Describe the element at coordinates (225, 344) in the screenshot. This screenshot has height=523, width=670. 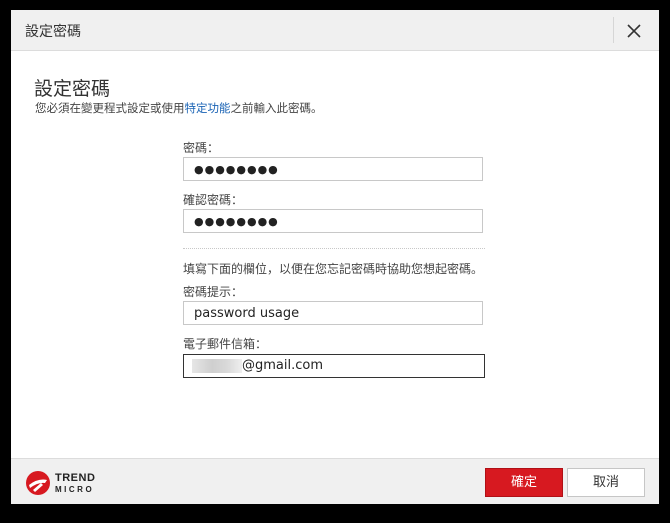
I see `email-label: 電子郵件信箱：` at that location.